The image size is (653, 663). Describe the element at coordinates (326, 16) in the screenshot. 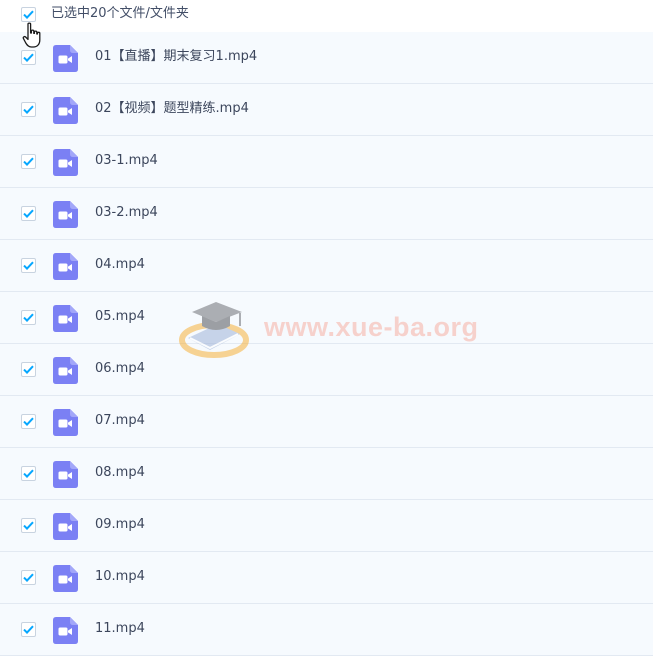

I see `select-all-bar: 已选中20个文件/文件夹` at that location.